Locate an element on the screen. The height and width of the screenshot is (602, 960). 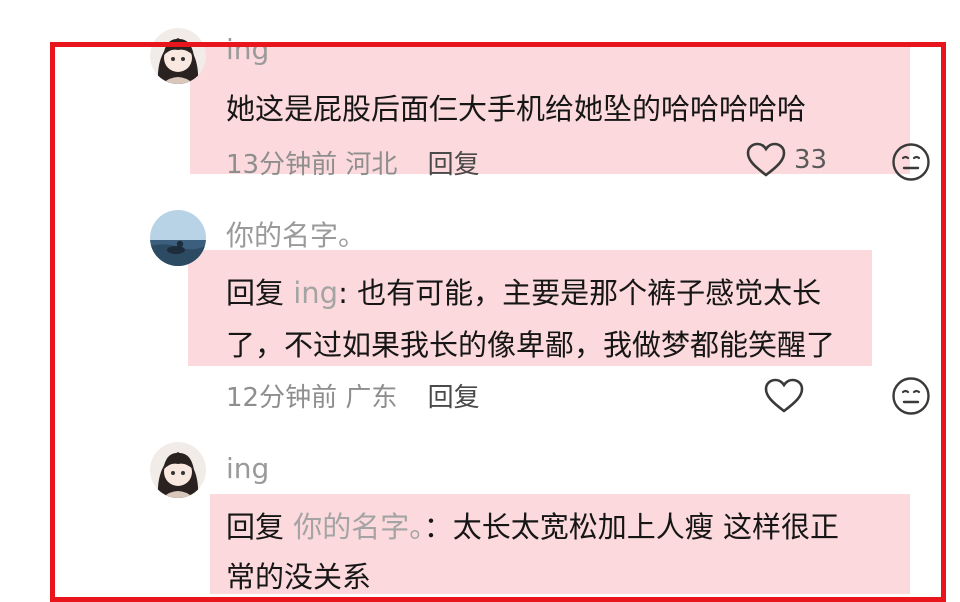
comment-location: 广东 is located at coordinates (371, 398).